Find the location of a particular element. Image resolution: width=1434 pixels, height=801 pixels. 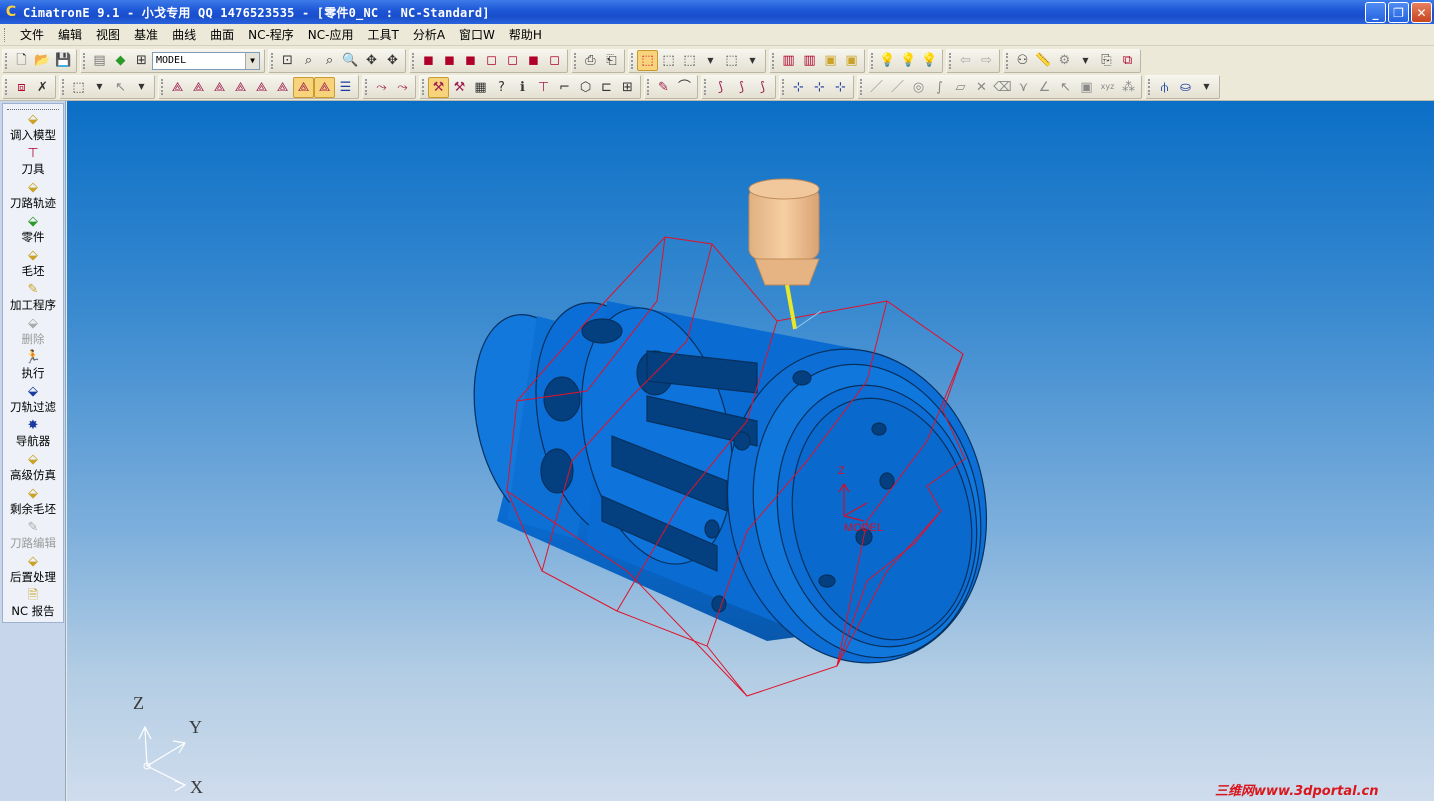

trim-icon: ✕ is located at coordinates (981, 87).